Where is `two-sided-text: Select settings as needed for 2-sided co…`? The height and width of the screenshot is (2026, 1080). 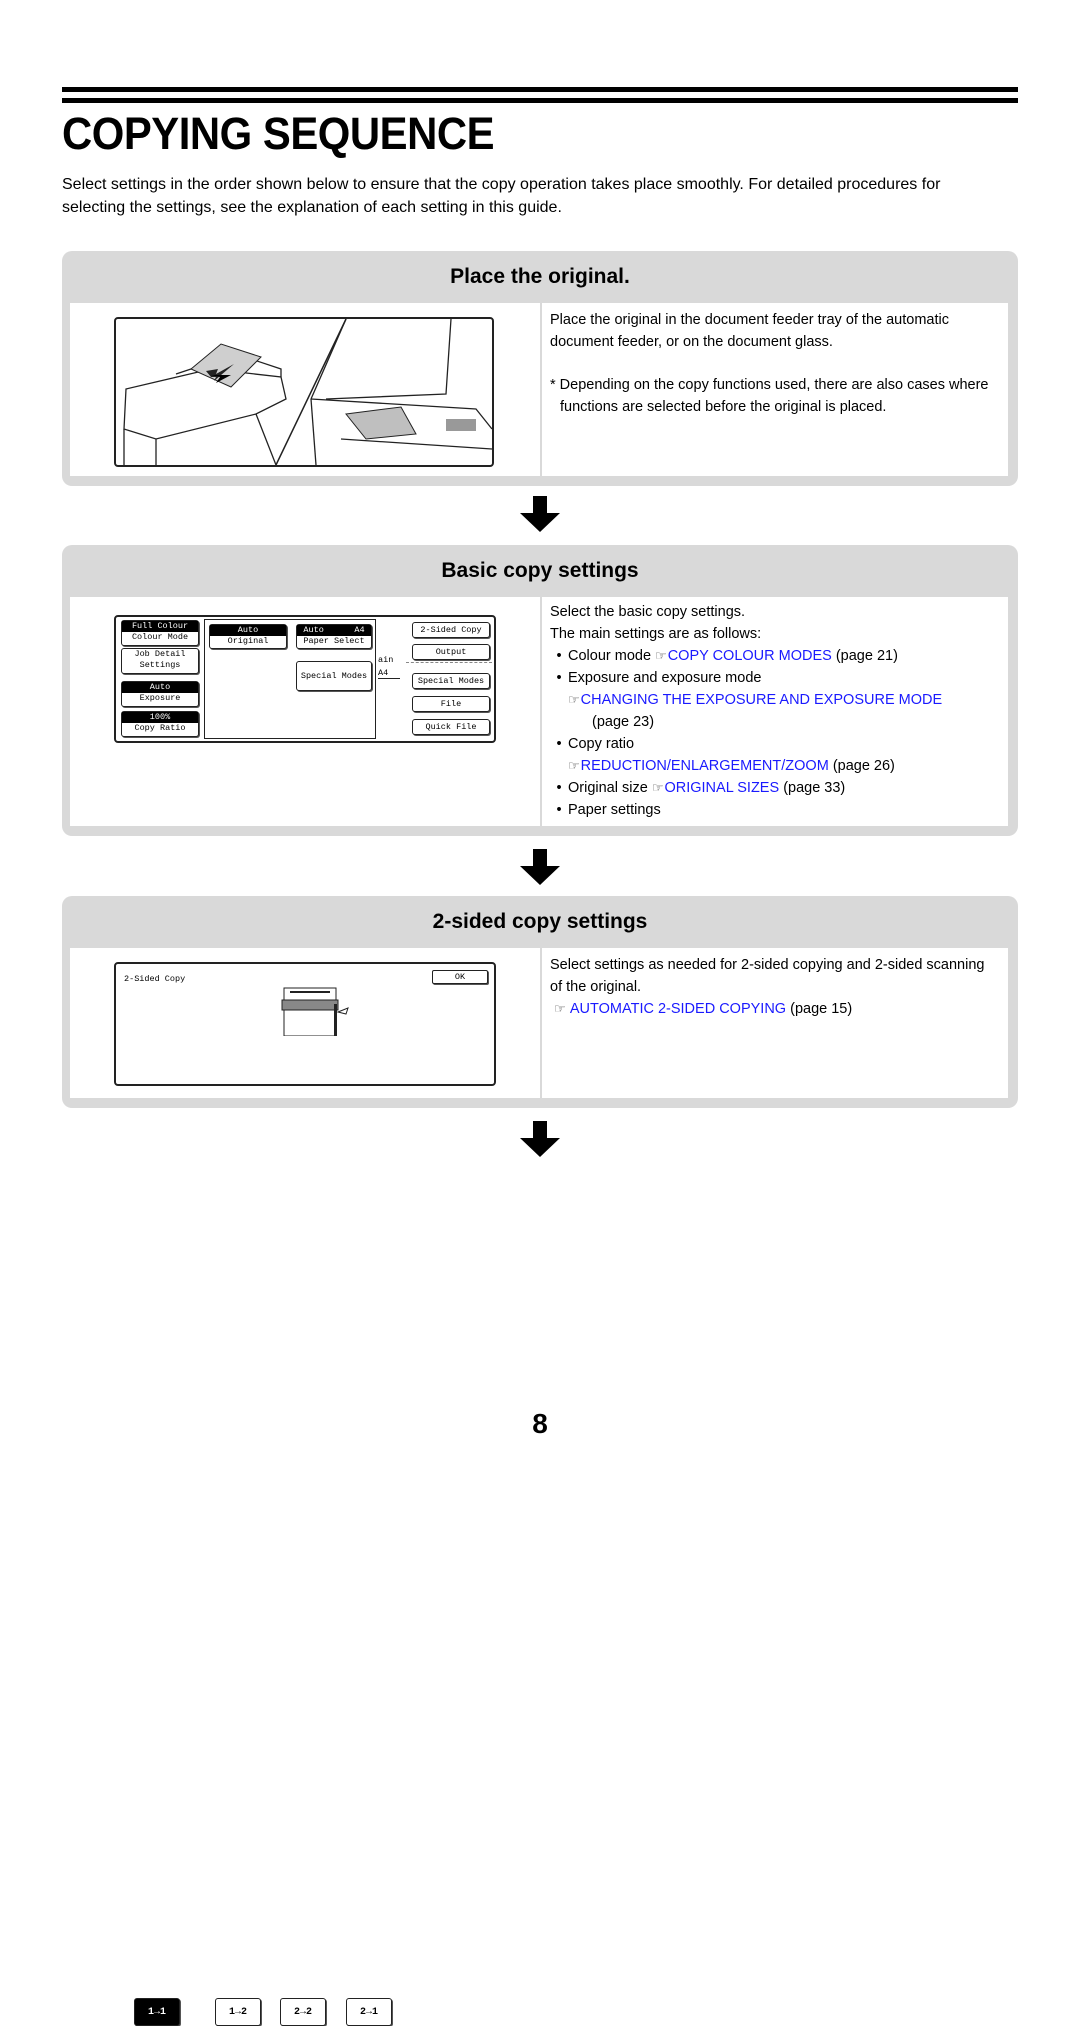
two-sided-text: Select settings as needed for 2-sided co… is located at coordinates (767, 976).